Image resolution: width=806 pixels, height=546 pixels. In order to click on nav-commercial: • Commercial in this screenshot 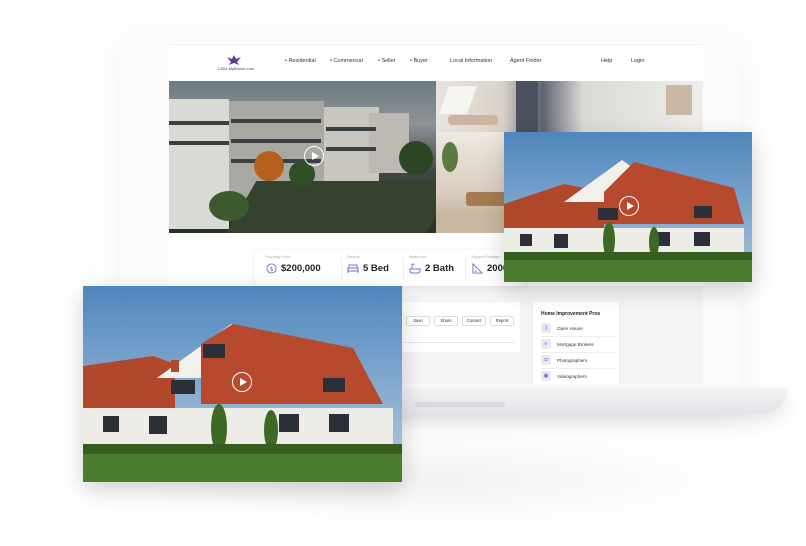, I will do `click(346, 61)`.